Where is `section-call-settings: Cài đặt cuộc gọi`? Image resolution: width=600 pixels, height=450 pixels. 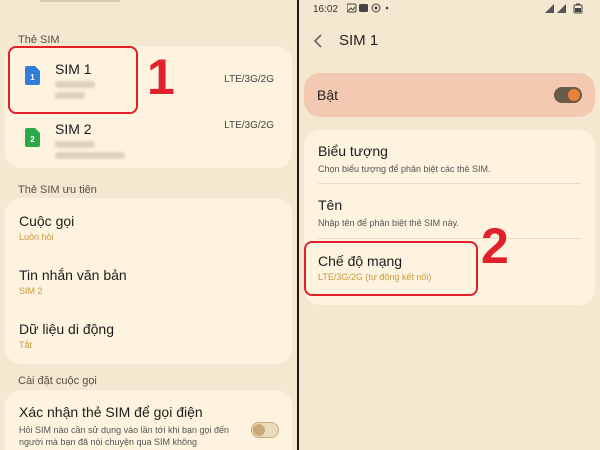
section-call-settings: Cài đặt cuộc gọi is located at coordinates (57, 381).